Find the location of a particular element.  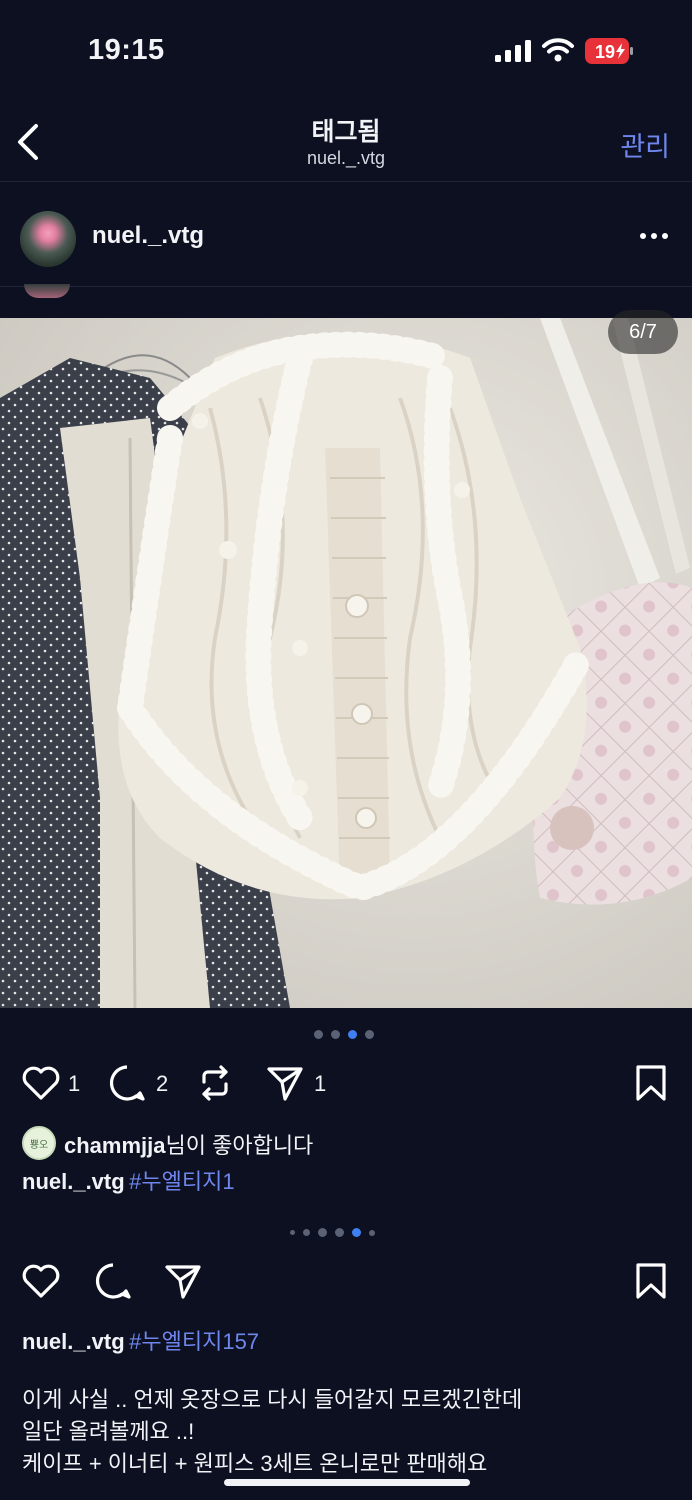

avatar-peek is located at coordinates (47, 291).